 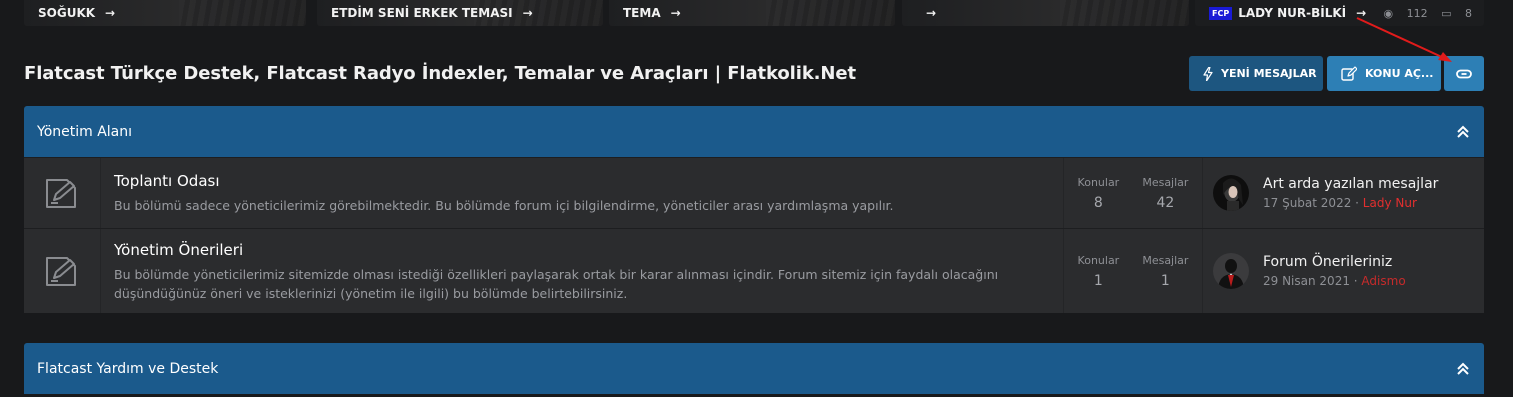 I want to click on last-post-date: 17 Şubat 2022, so click(x=1307, y=203).